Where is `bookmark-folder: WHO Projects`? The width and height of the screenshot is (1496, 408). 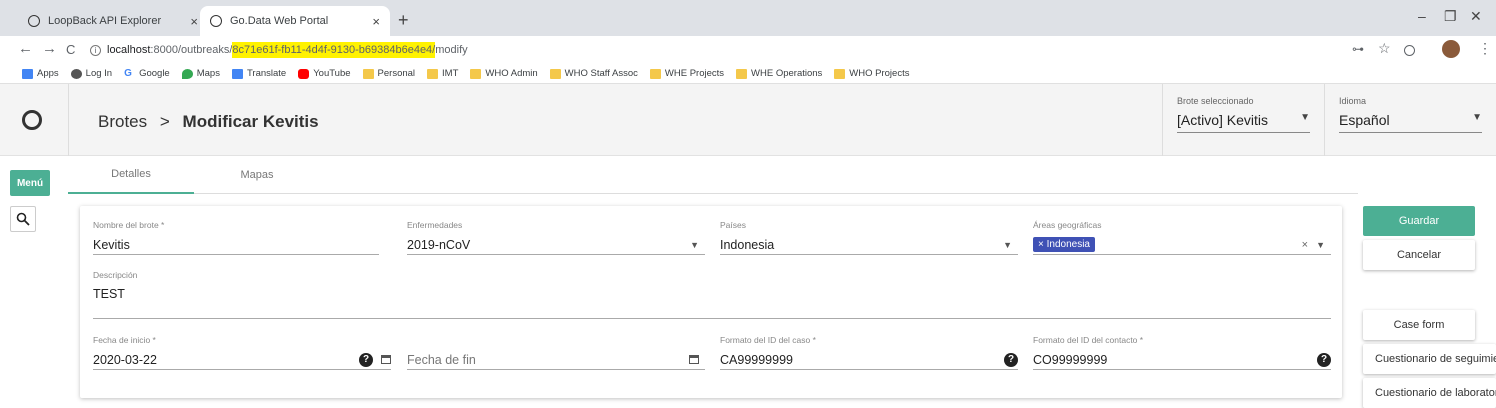
bookmark-folder: WHO Projects is located at coordinates (871, 73).